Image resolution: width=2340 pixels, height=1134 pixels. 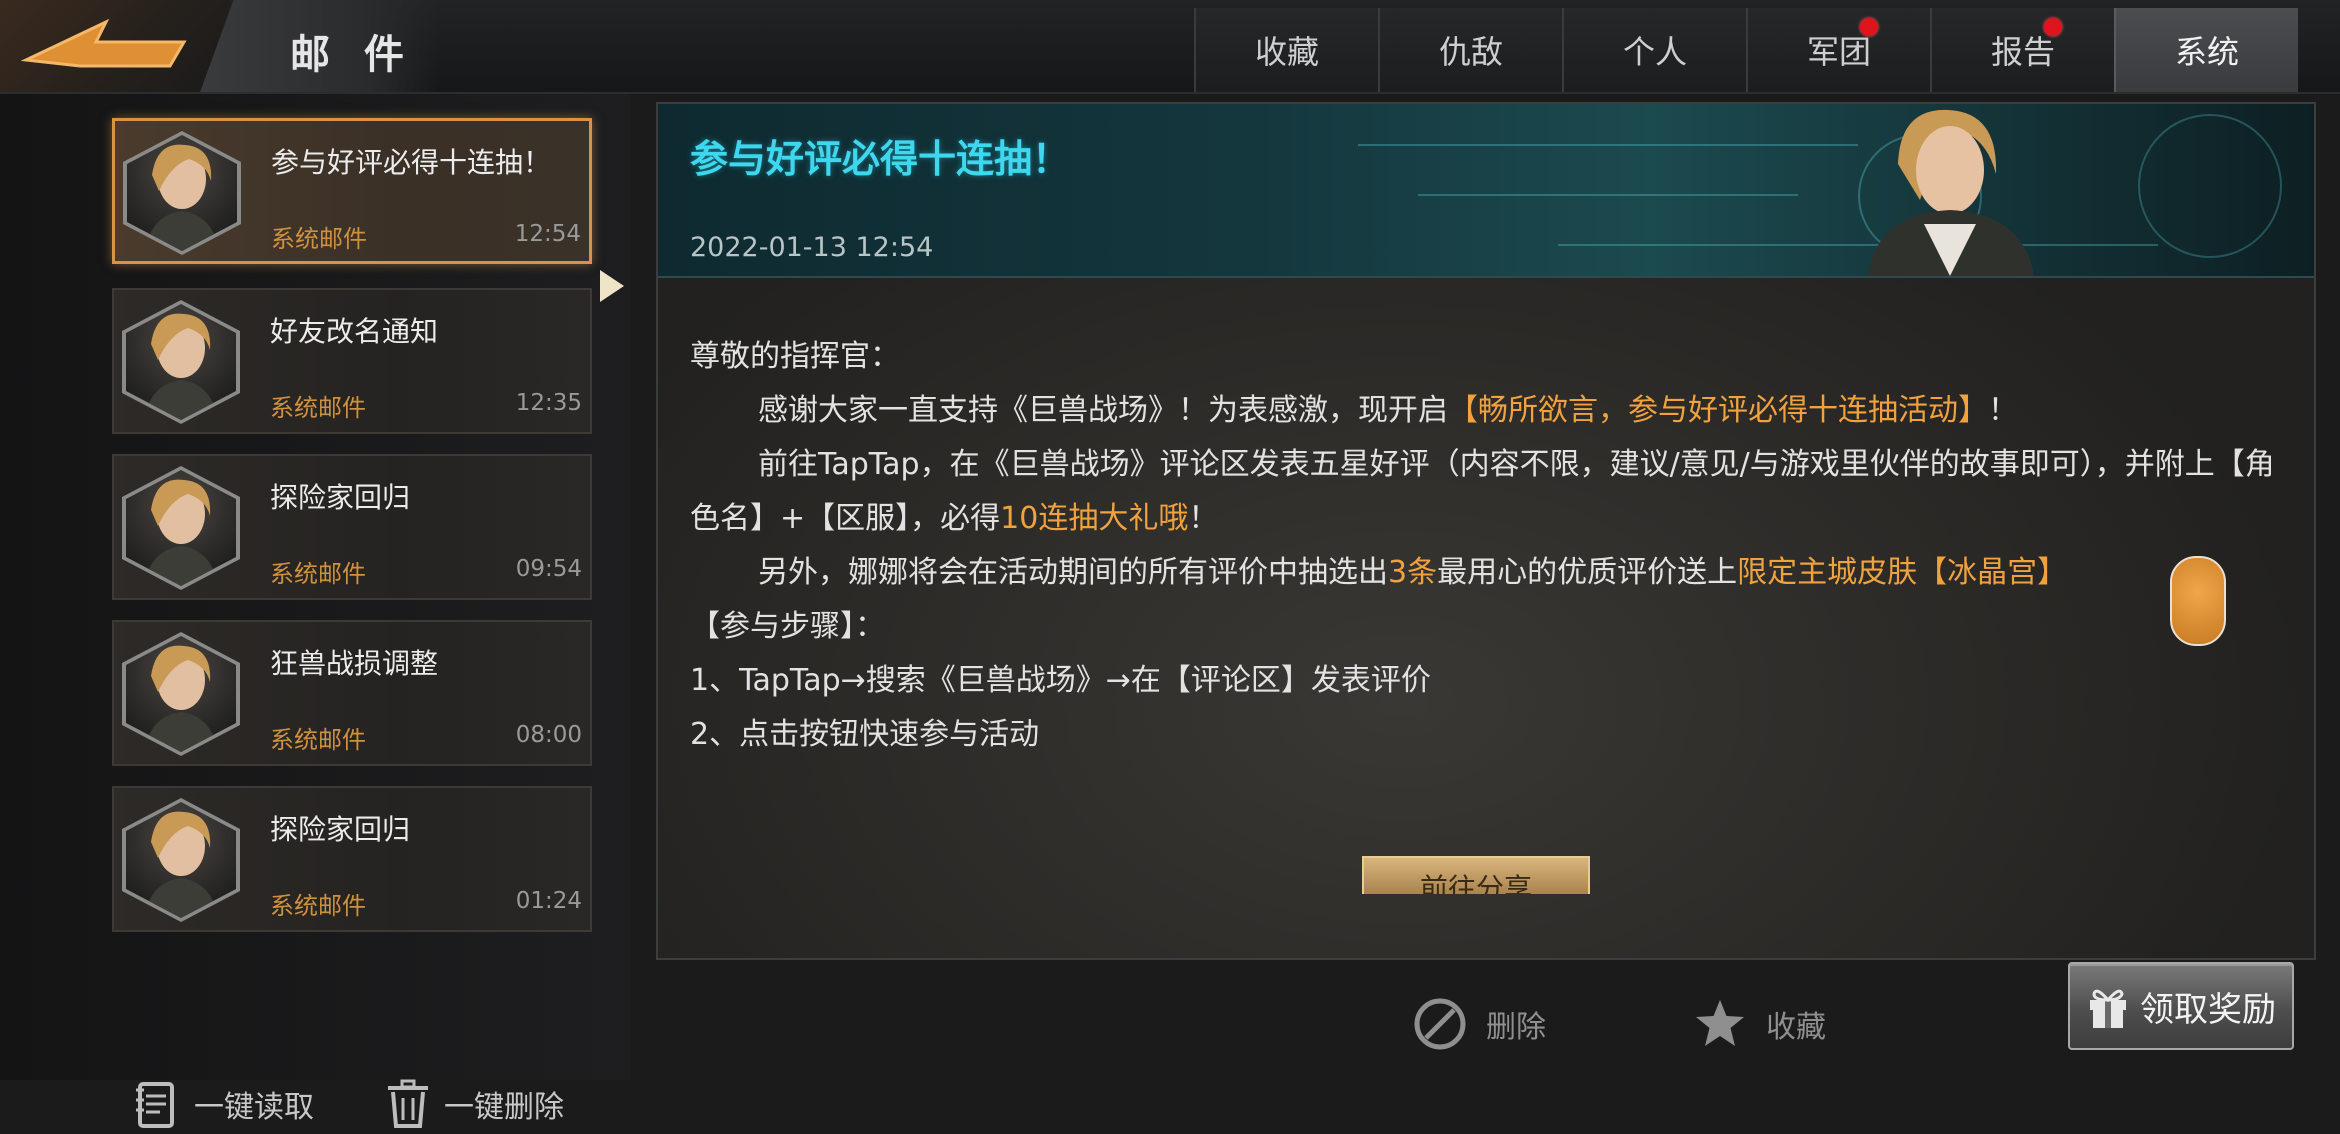 I want to click on mail-time: 09:54, so click(x=548, y=569).